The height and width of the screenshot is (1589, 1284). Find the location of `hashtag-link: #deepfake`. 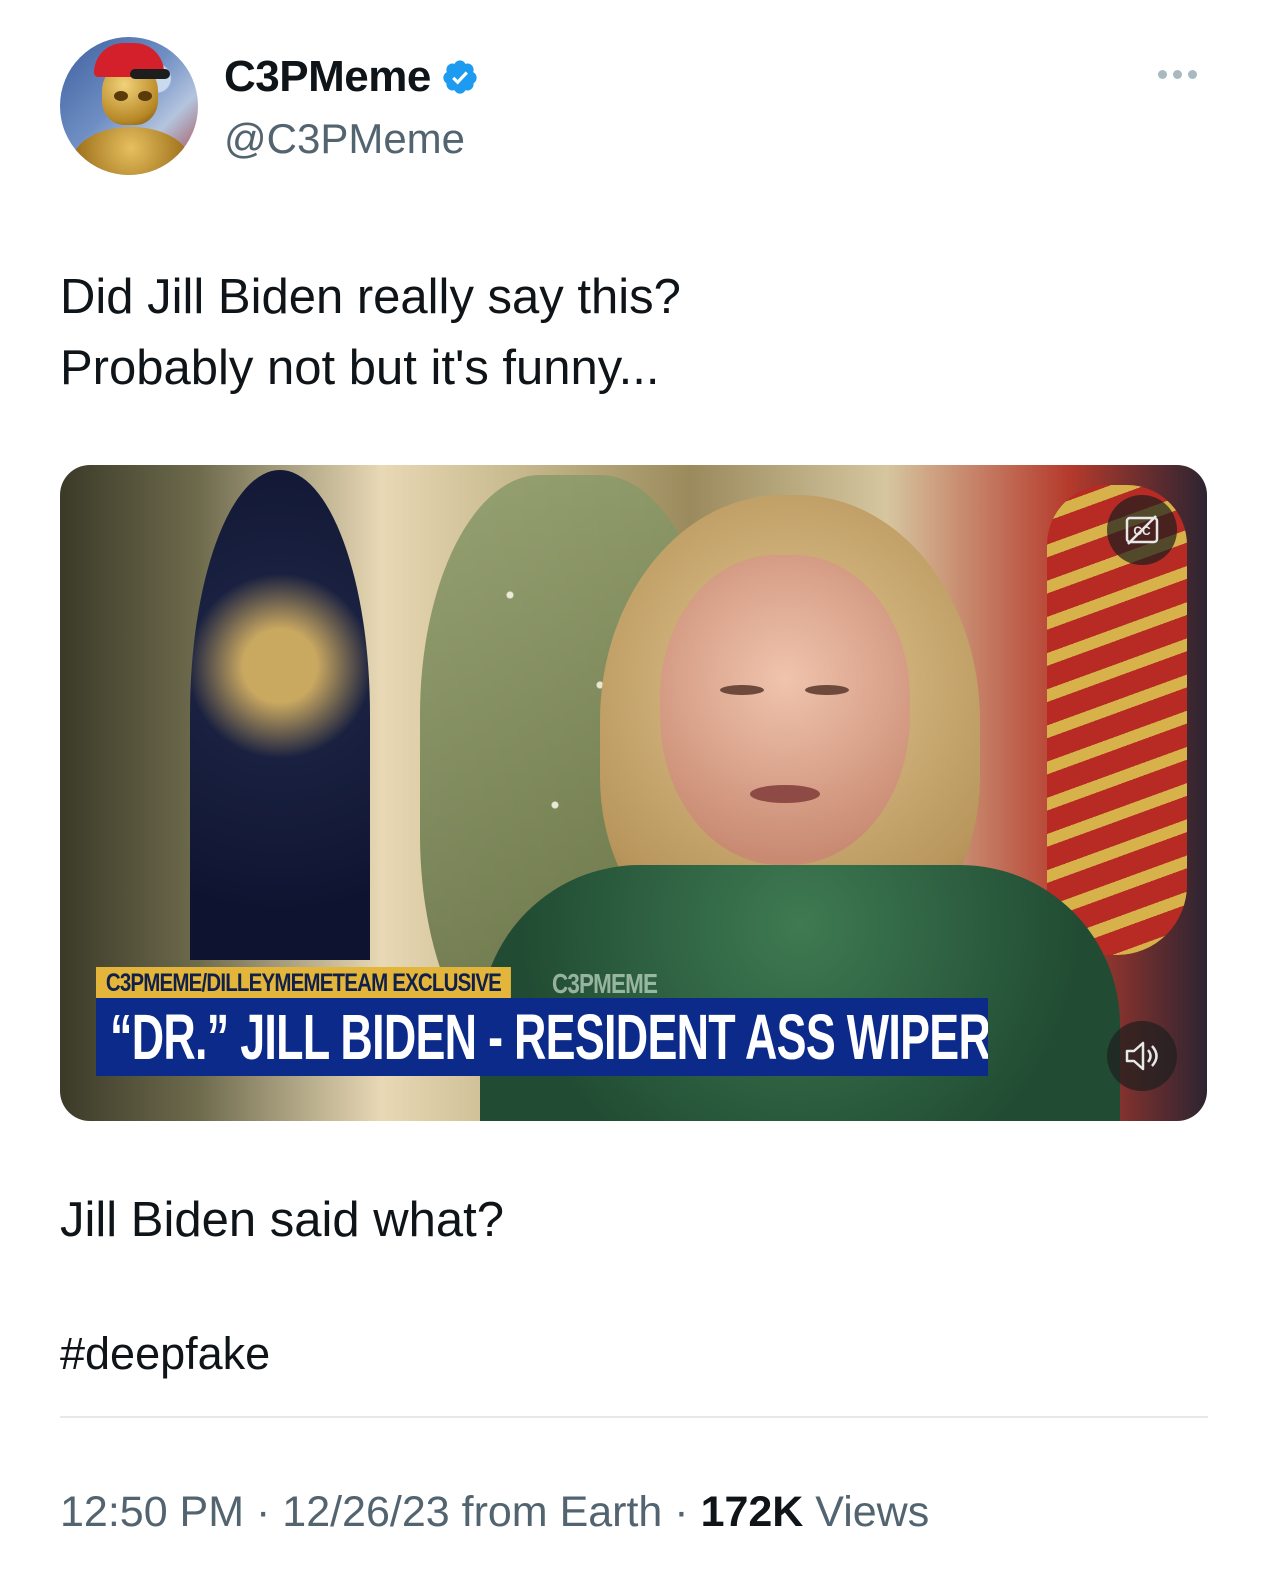

hashtag-link: #deepfake is located at coordinates (165, 1354).